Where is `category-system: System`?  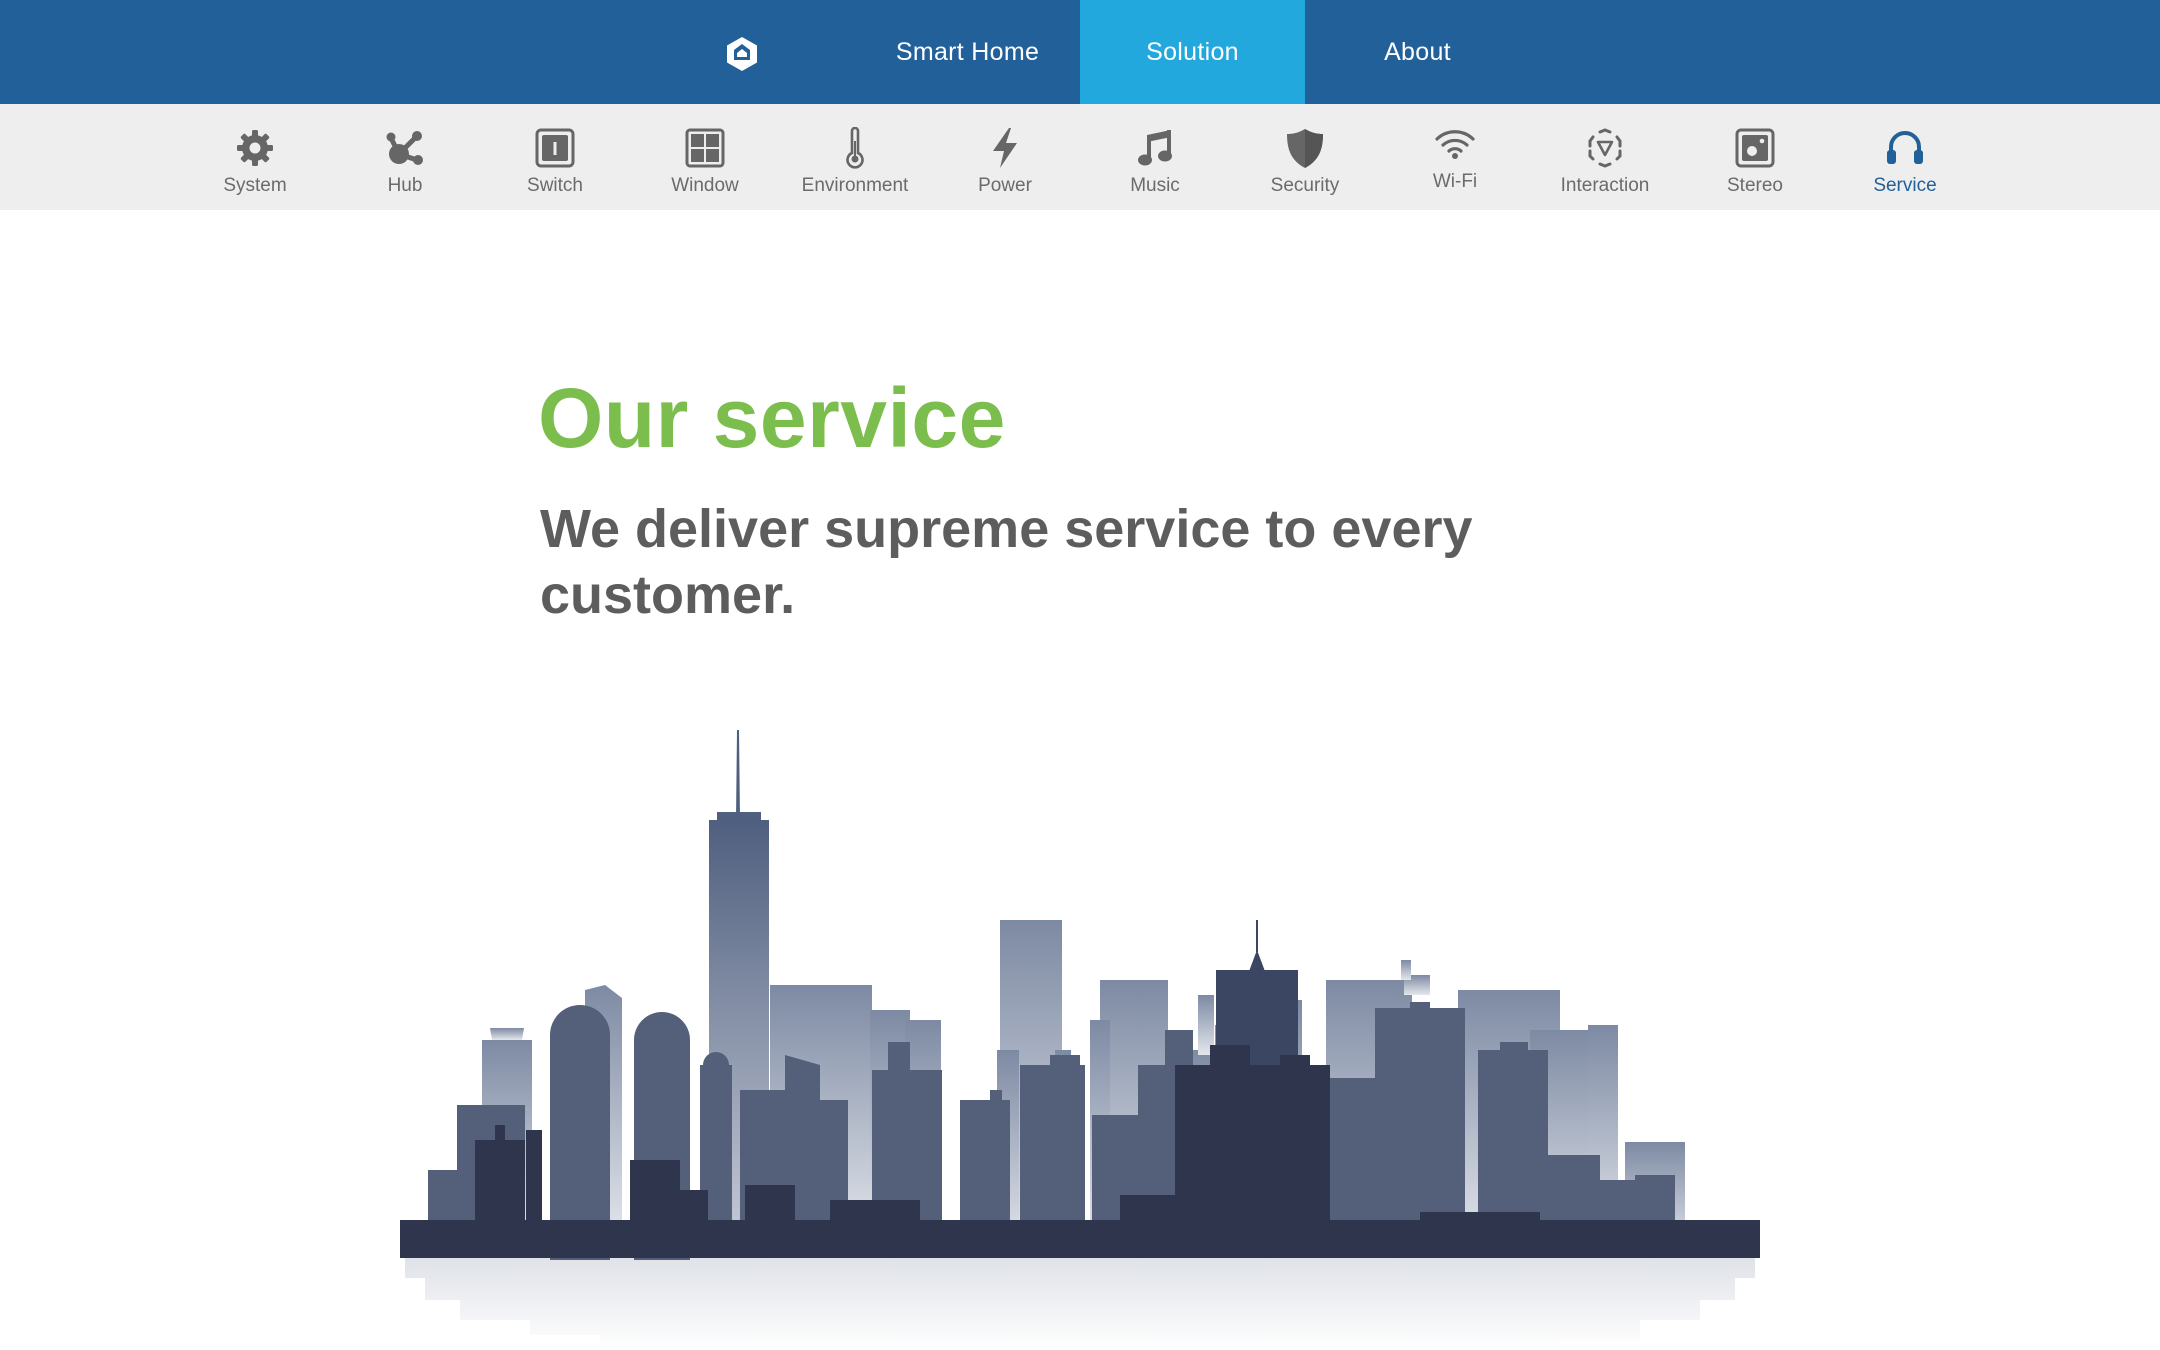
category-system: System is located at coordinates (255, 157).